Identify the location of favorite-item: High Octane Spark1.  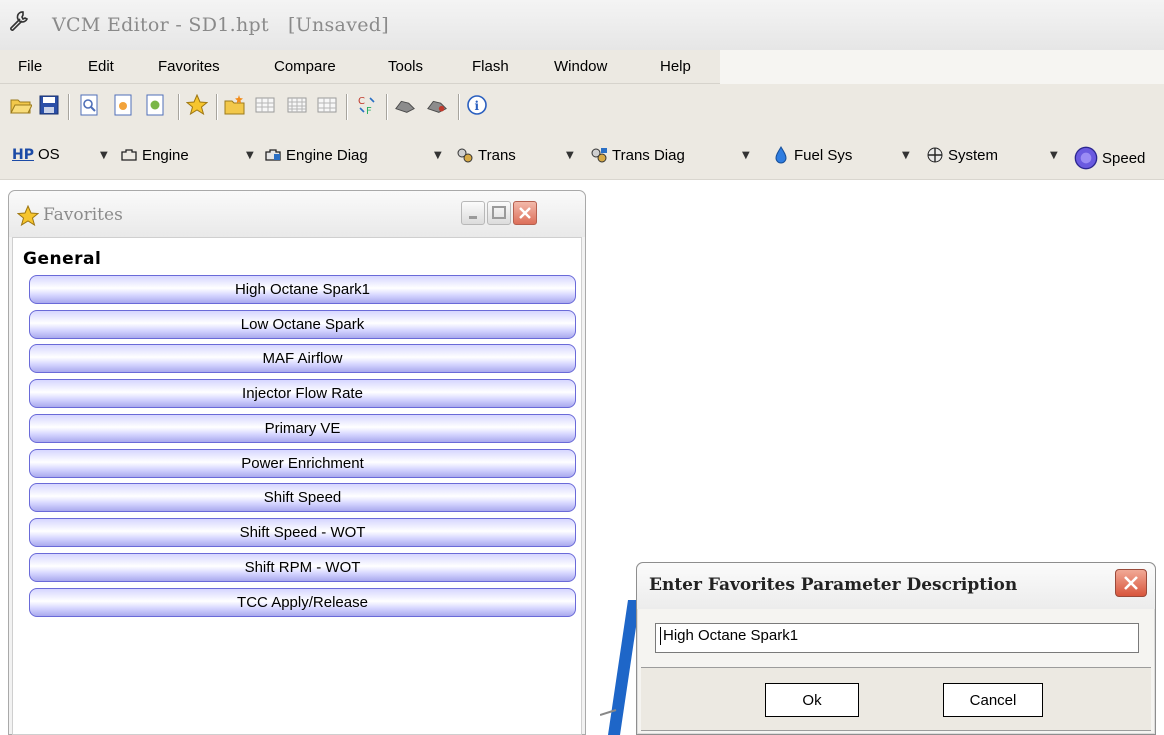
(302, 289).